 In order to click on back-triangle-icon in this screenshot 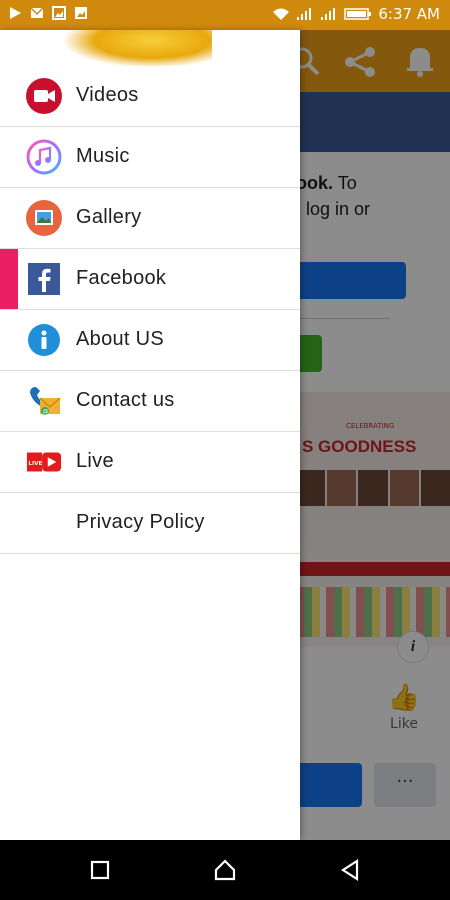, I will do `click(350, 870)`.